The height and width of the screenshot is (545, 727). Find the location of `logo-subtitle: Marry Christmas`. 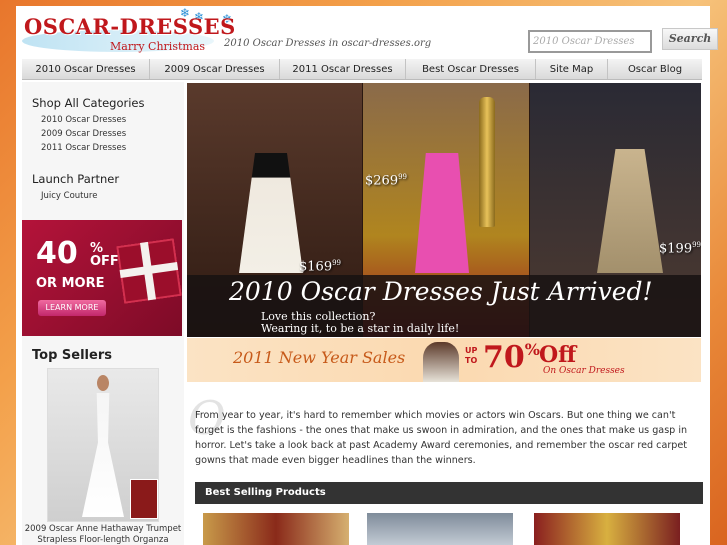

logo-subtitle: Marry Christmas is located at coordinates (158, 46).